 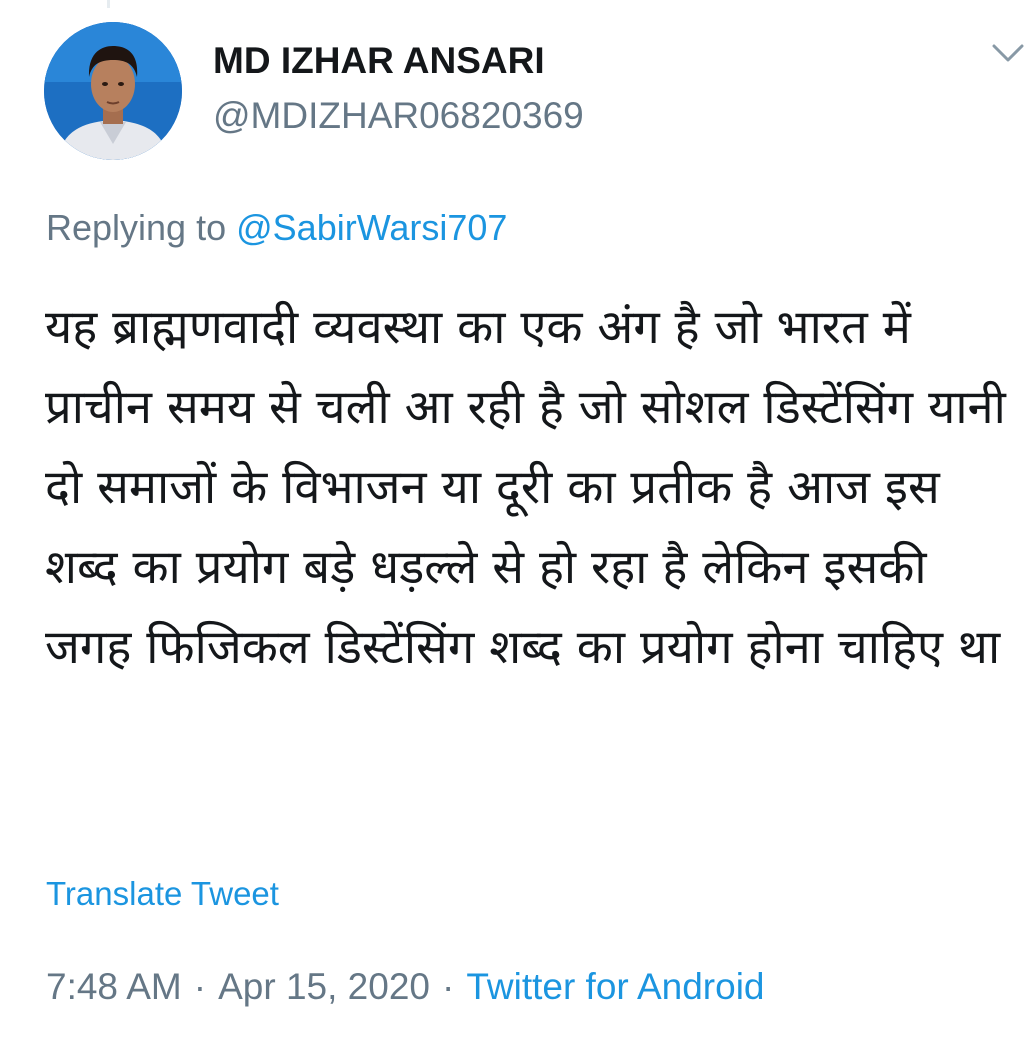 What do you see at coordinates (108, 4) in the screenshot?
I see `thread-connector-line` at bounding box center [108, 4].